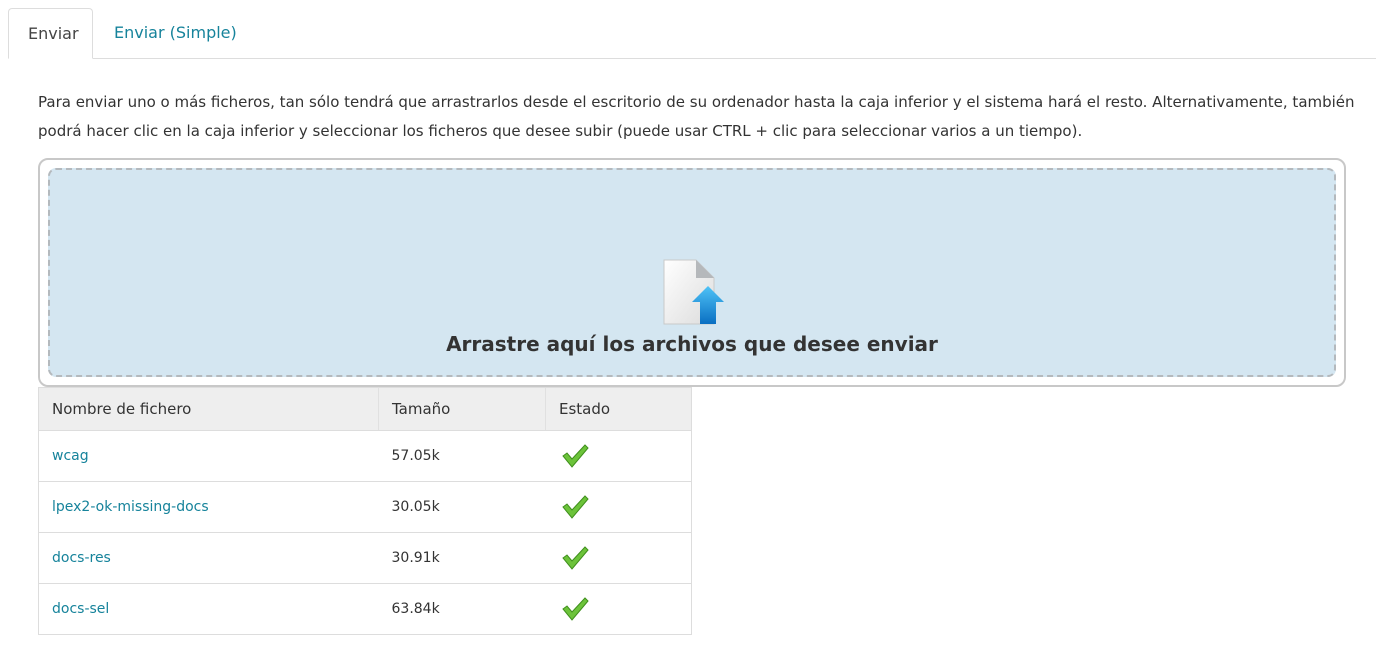 This screenshot has width=1391, height=652. I want to click on file-link: docs-res, so click(81, 558).